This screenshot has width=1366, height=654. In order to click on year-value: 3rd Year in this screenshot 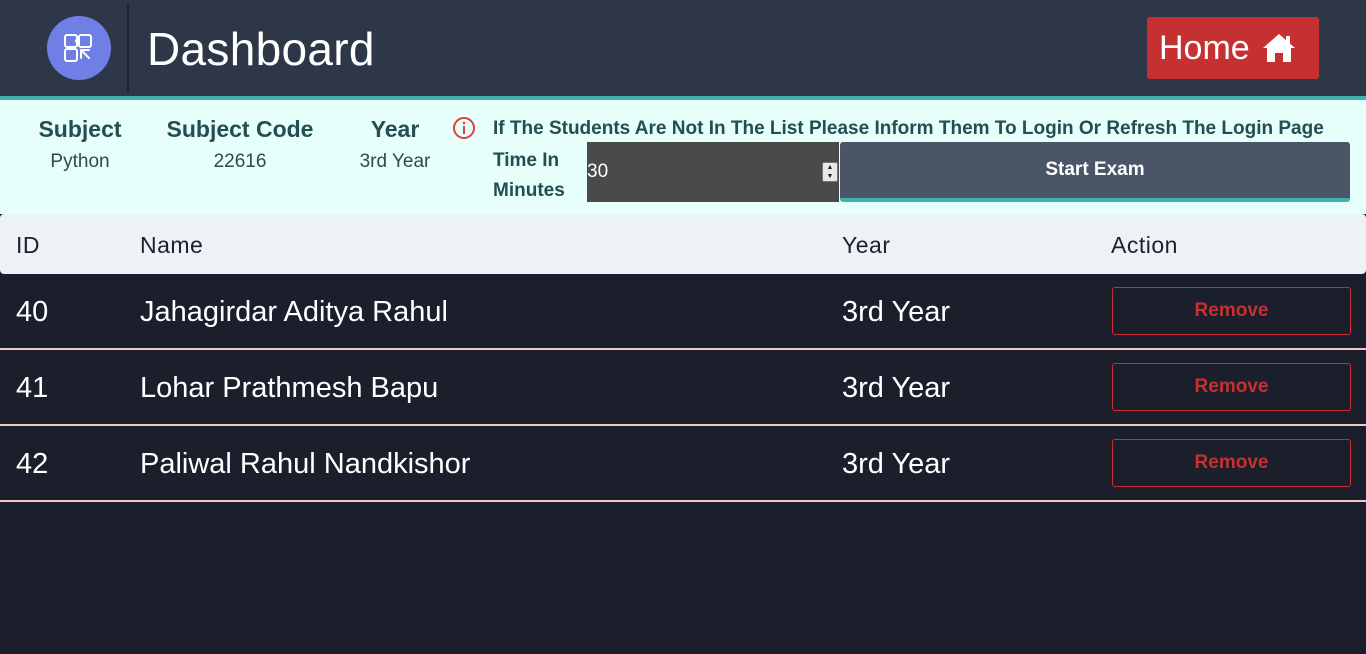, I will do `click(395, 161)`.